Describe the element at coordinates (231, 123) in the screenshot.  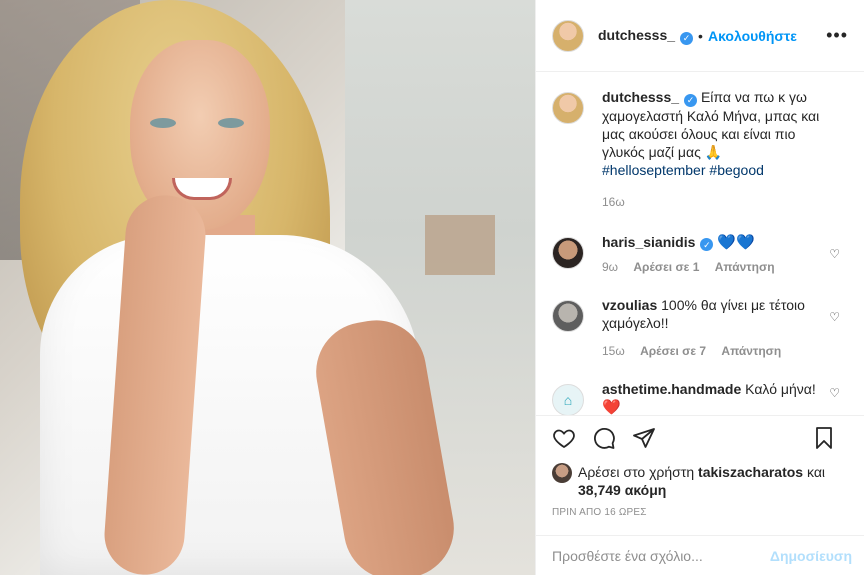
I see `right-eye` at that location.